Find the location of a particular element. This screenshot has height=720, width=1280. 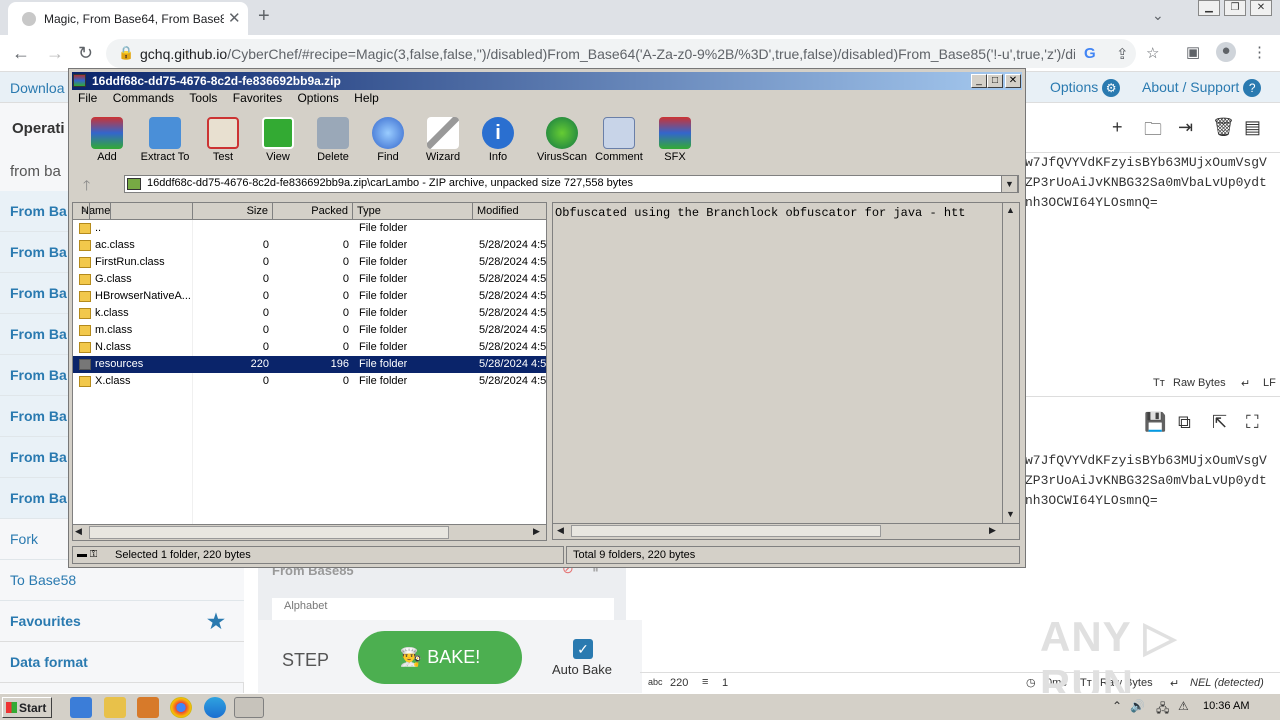

step-button: STEP is located at coordinates (305, 660).